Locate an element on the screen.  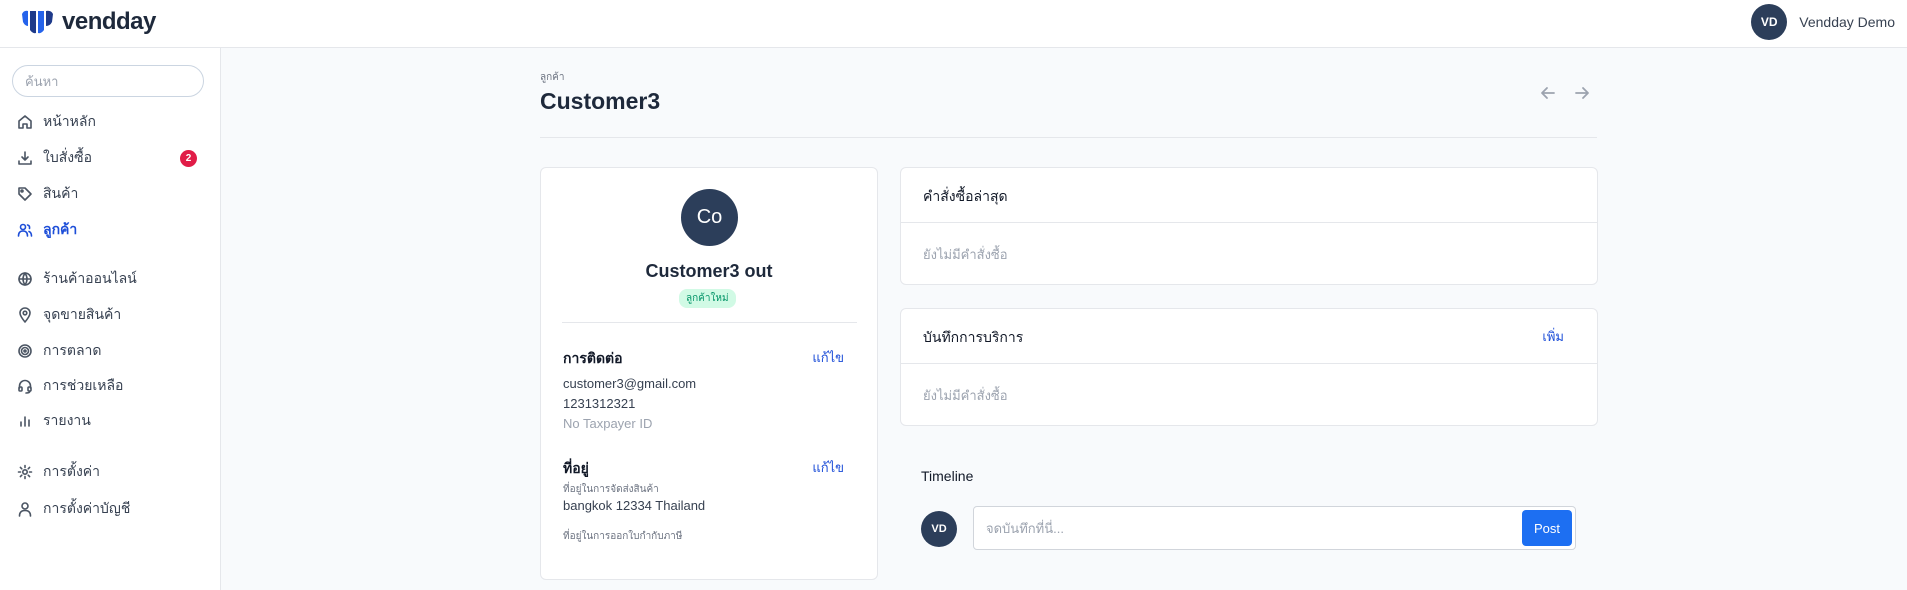
home-icon is located at coordinates (25, 122).